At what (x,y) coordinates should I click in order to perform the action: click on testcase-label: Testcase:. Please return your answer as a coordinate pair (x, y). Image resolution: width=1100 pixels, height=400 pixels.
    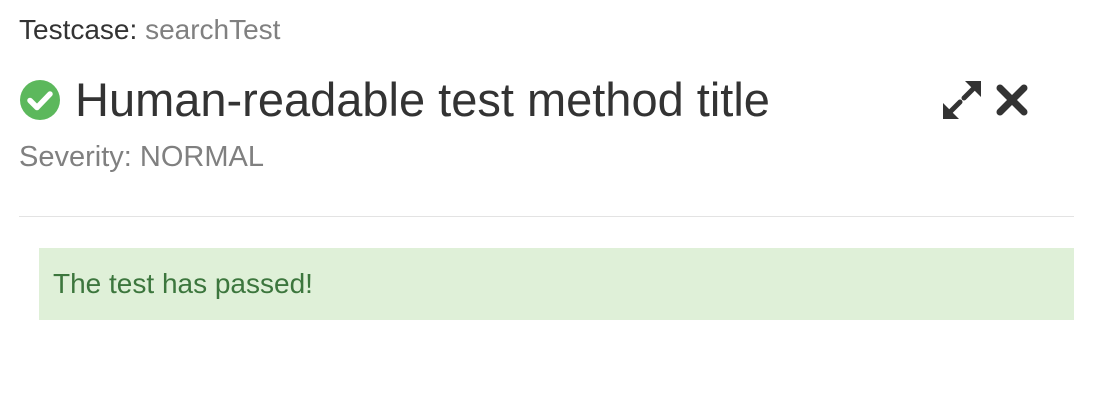
    Looking at the image, I should click on (78, 29).